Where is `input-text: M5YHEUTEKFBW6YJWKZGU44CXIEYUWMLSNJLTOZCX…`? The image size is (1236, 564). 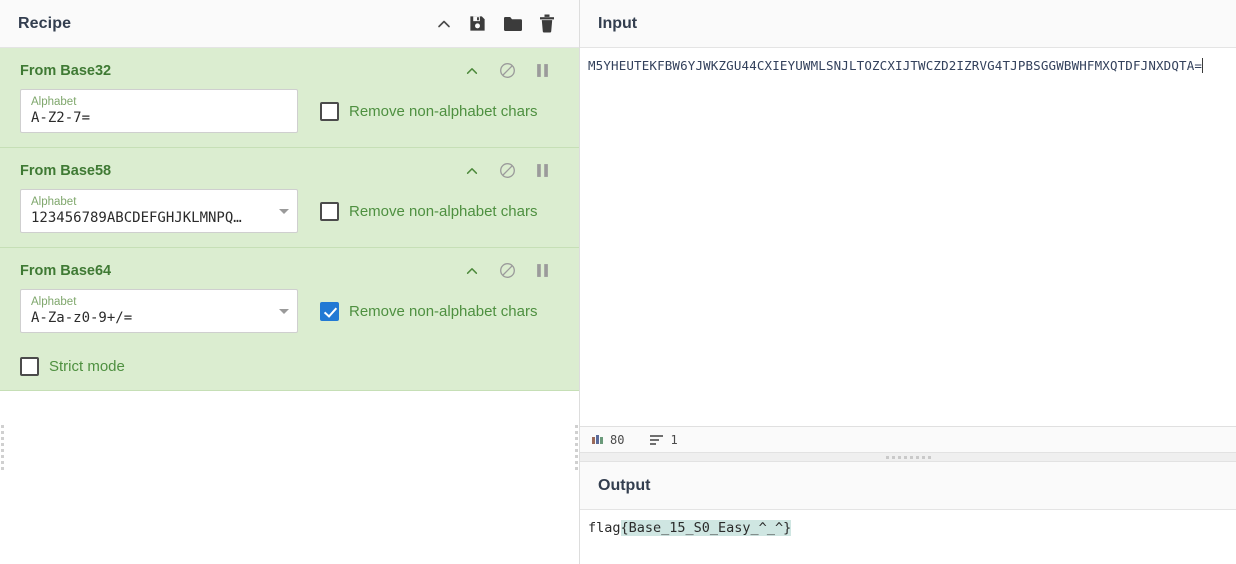 input-text: M5YHEUTEKFBW6YJWKZGU44CXIEYUWMLSNJLTOZCX… is located at coordinates (895, 65).